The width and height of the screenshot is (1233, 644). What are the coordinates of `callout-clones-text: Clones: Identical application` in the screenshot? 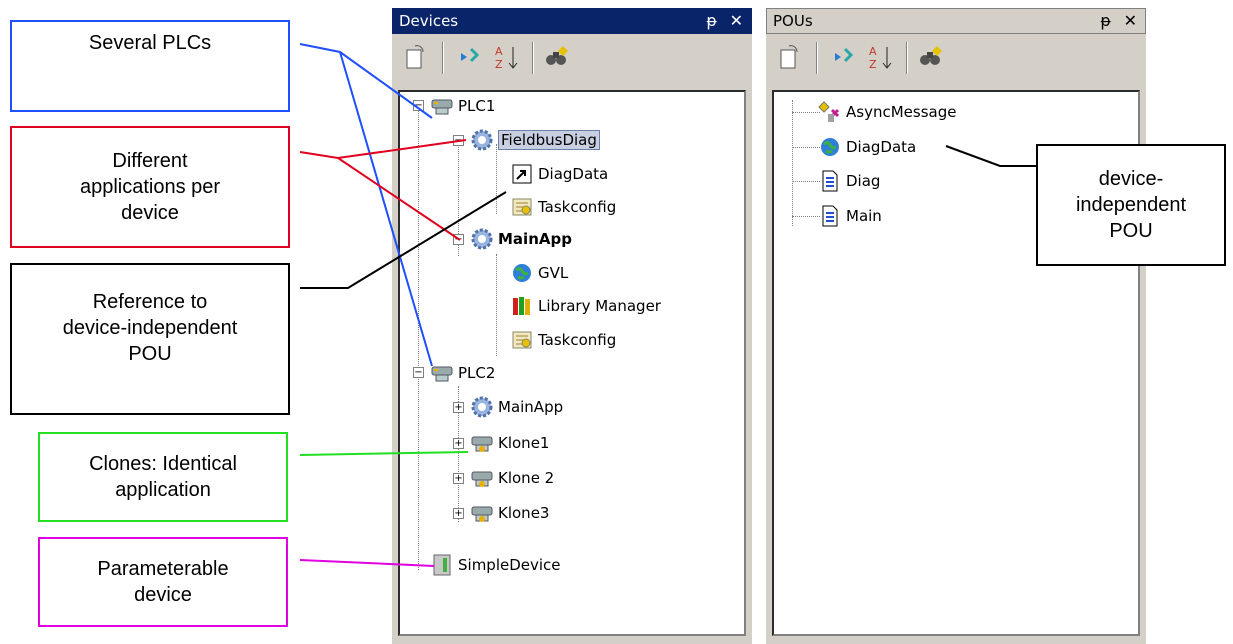 It's located at (163, 477).